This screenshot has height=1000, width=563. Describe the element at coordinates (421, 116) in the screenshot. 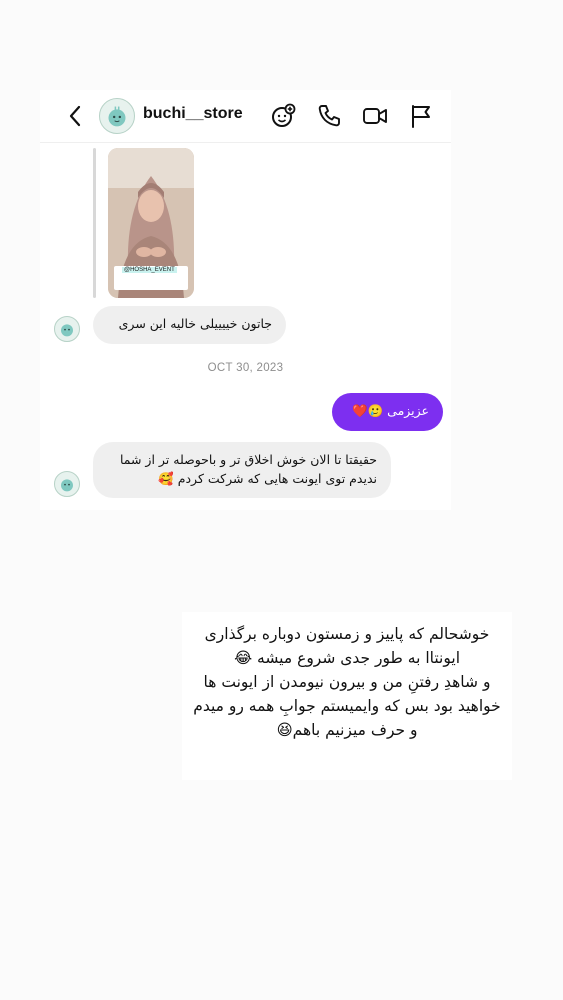

I see `flag-icon` at that location.